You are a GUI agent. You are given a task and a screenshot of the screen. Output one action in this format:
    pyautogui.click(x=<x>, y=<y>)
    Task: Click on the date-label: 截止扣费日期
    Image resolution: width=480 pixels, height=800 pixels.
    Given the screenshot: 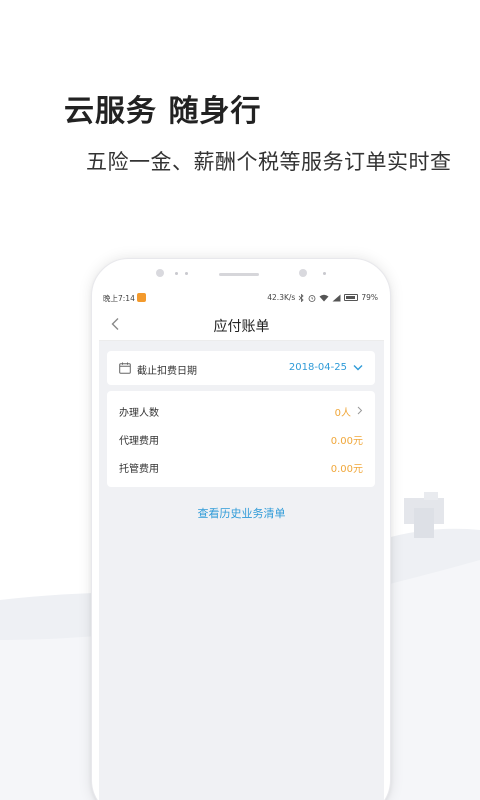 What is the action you would take?
    pyautogui.click(x=167, y=371)
    